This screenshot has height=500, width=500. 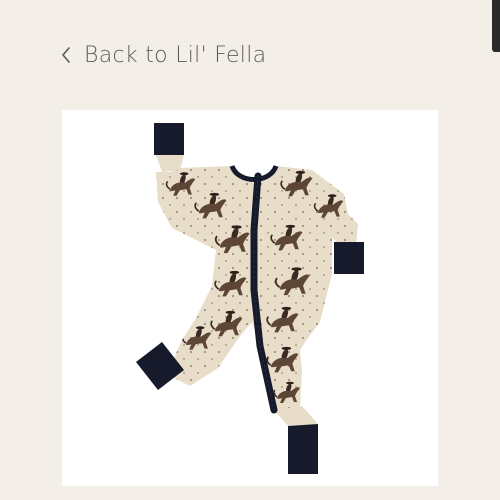 I want to click on right-foot-cuff, so click(x=303, y=449).